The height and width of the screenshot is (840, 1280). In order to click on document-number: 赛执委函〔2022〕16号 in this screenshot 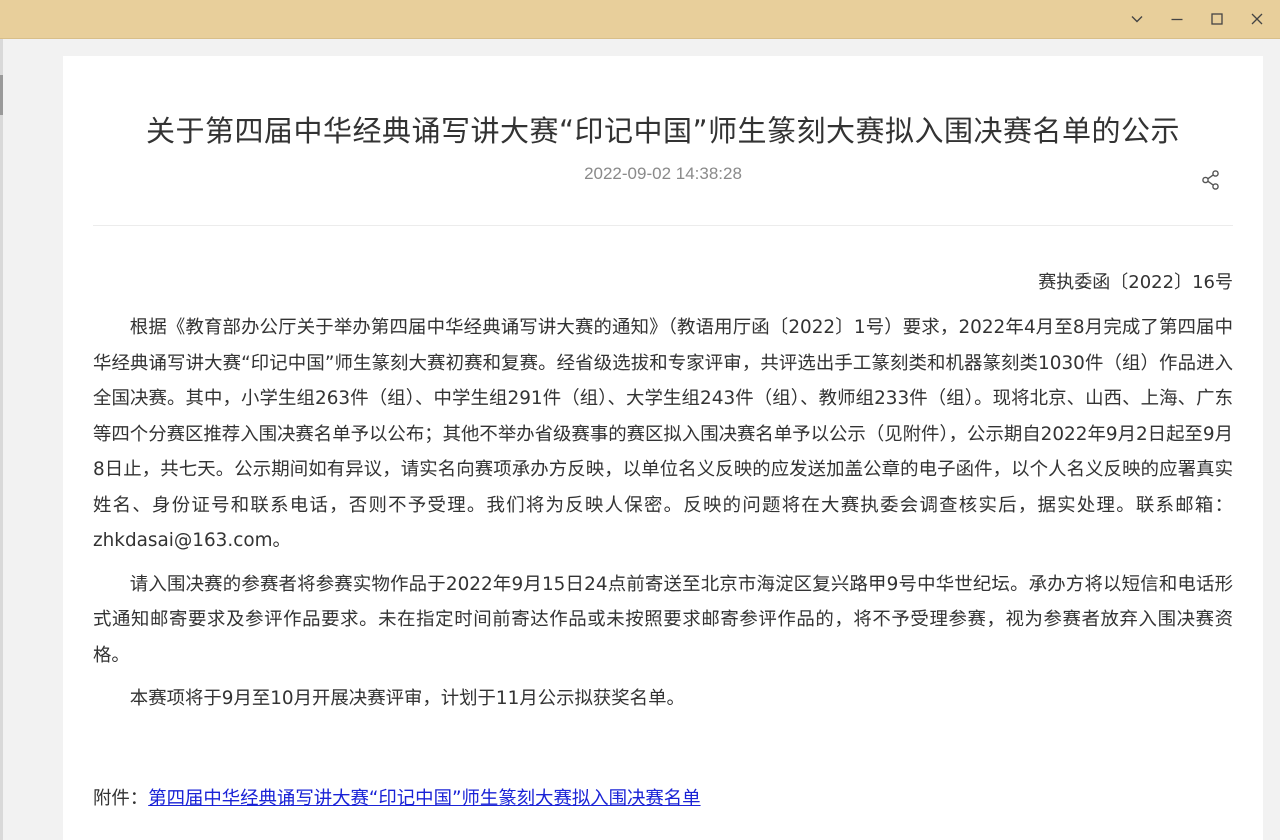, I will do `click(1135, 282)`.